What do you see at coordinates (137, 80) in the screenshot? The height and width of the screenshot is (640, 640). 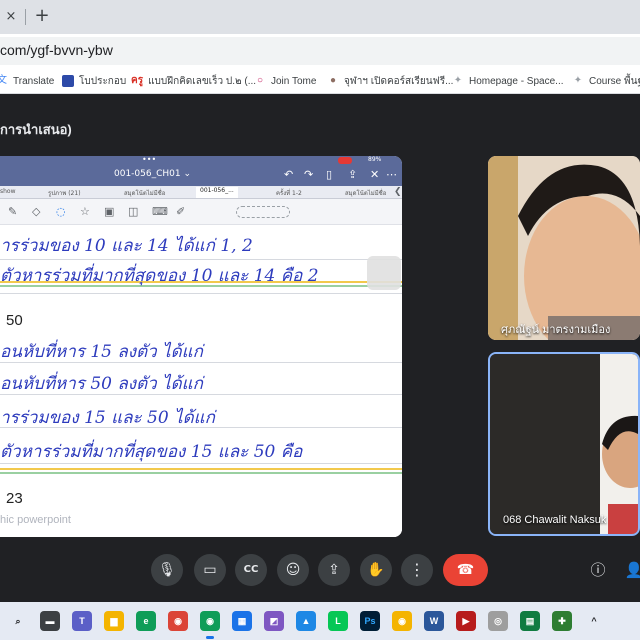 I see `kru-icon: ครู` at bounding box center [137, 80].